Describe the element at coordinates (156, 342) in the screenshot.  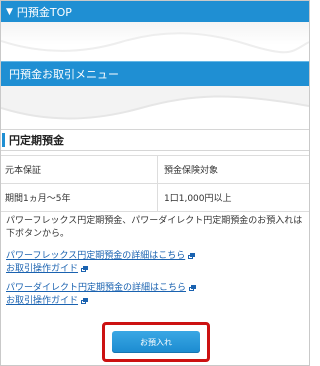
I see `deposit-button: お預入れ` at that location.